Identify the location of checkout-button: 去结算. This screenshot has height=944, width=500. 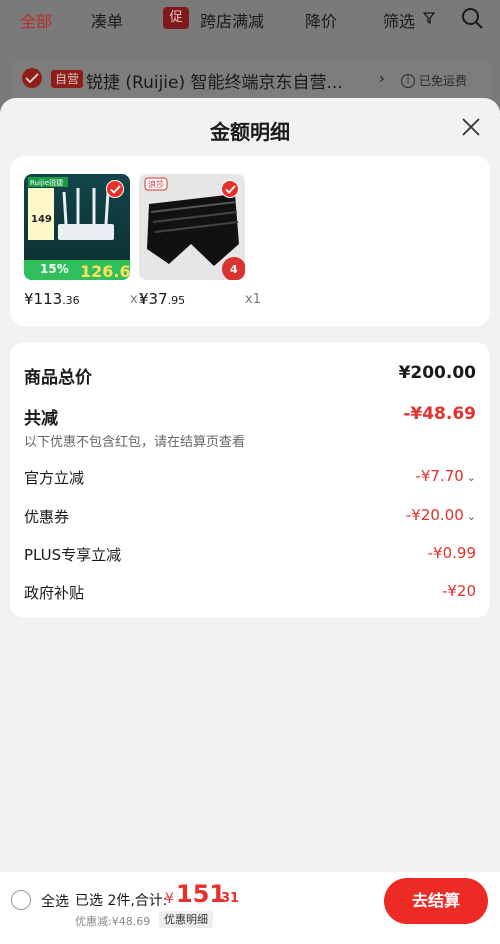
(436, 901).